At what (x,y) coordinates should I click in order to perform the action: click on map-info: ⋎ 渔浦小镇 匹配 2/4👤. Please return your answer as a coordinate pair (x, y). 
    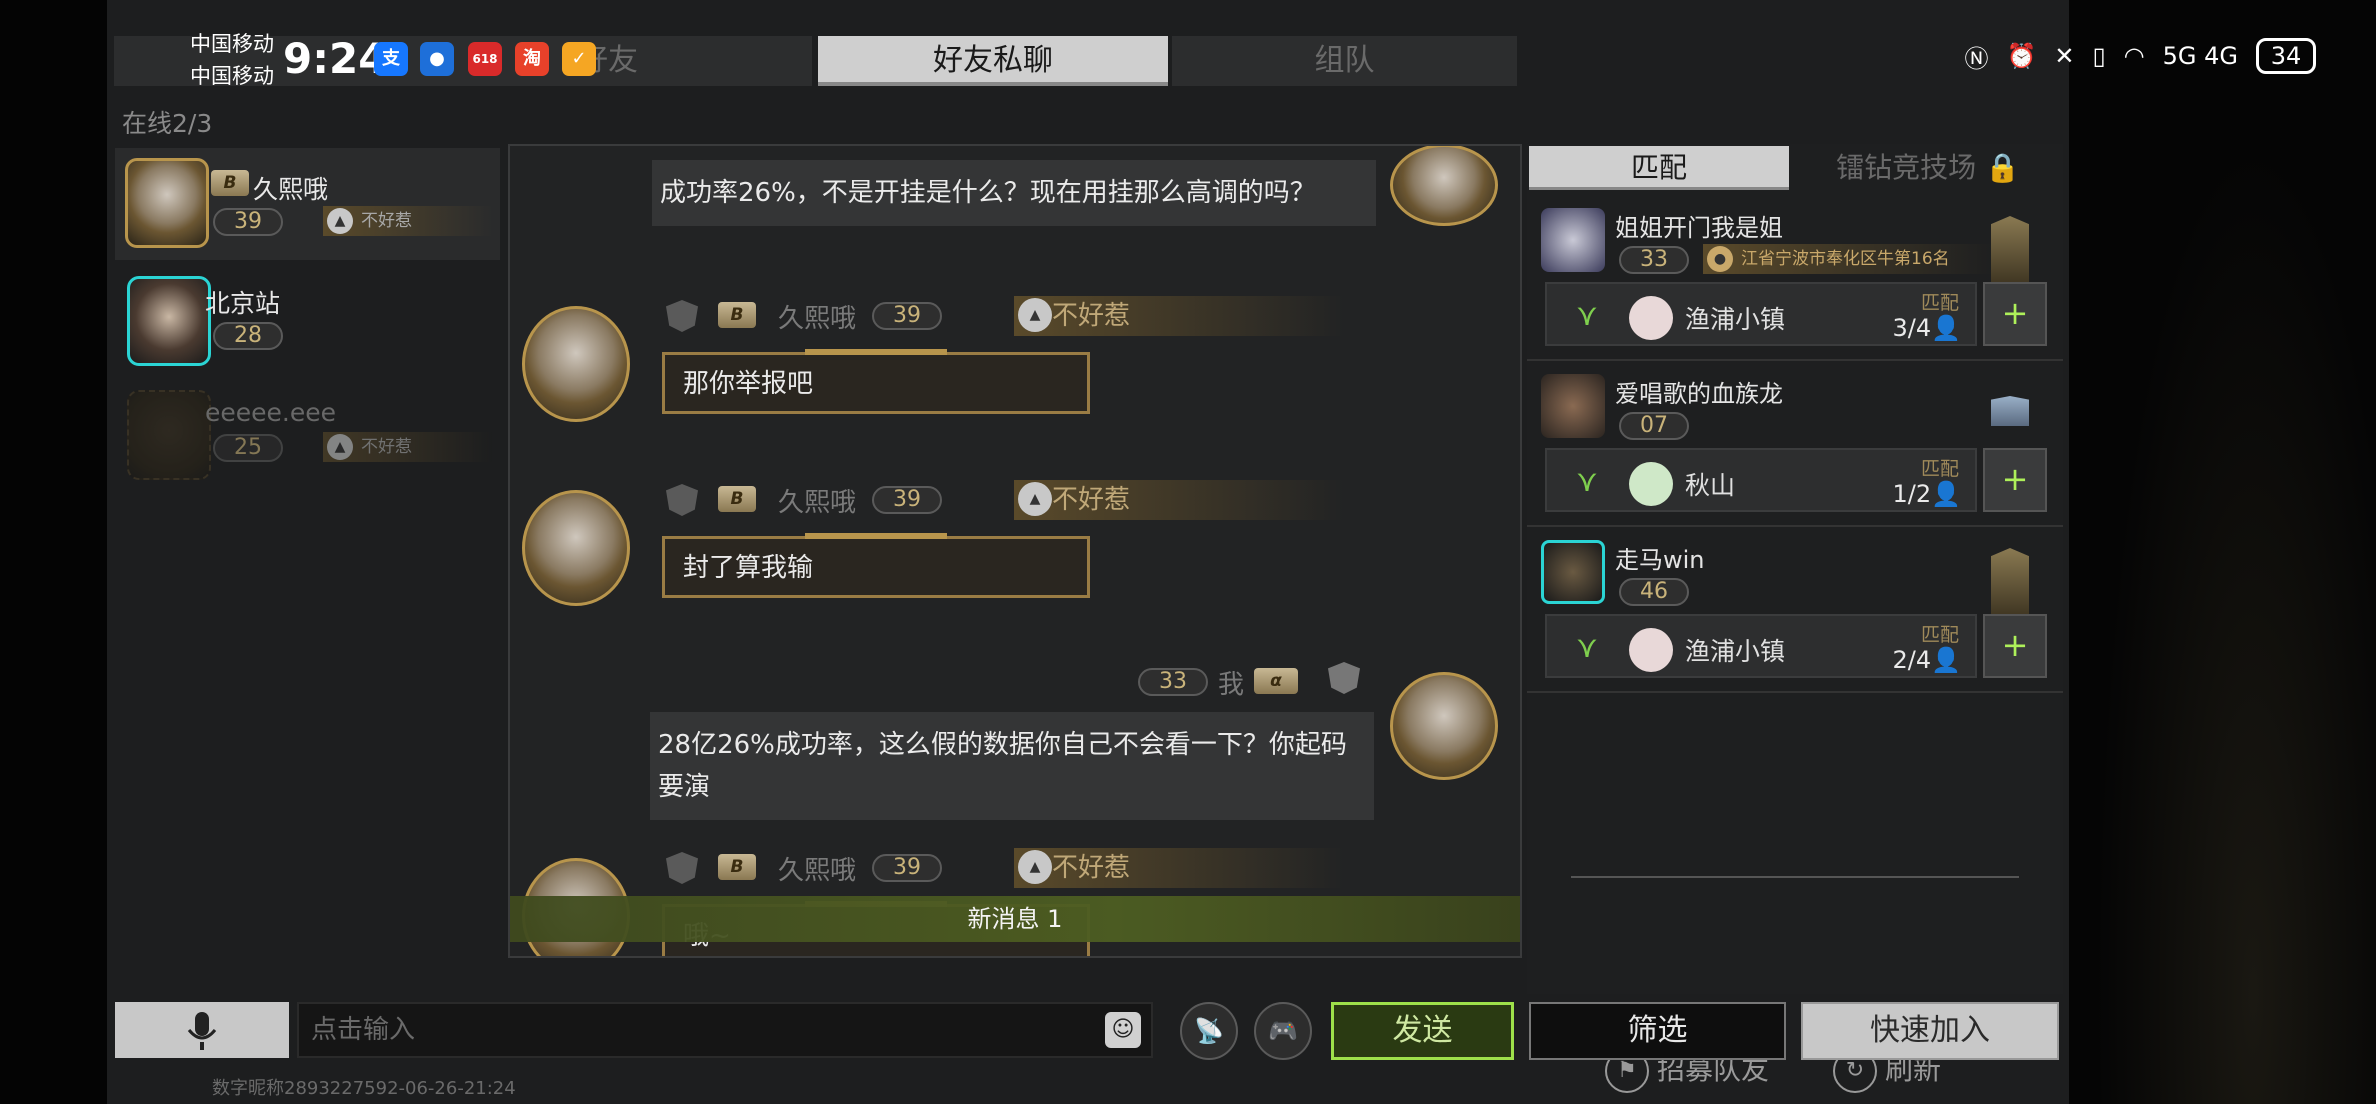
    Looking at the image, I should click on (1761, 646).